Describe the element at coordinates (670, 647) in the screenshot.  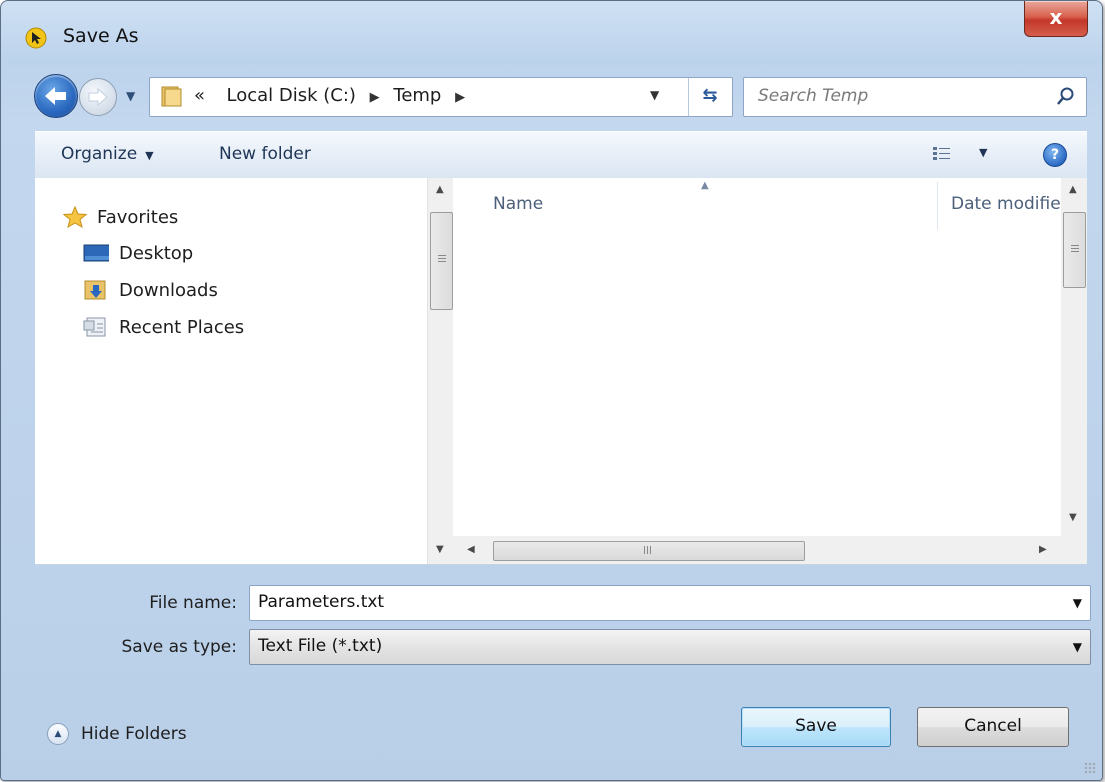
I see `save-type-select: Text File (*.txt) ▼` at that location.